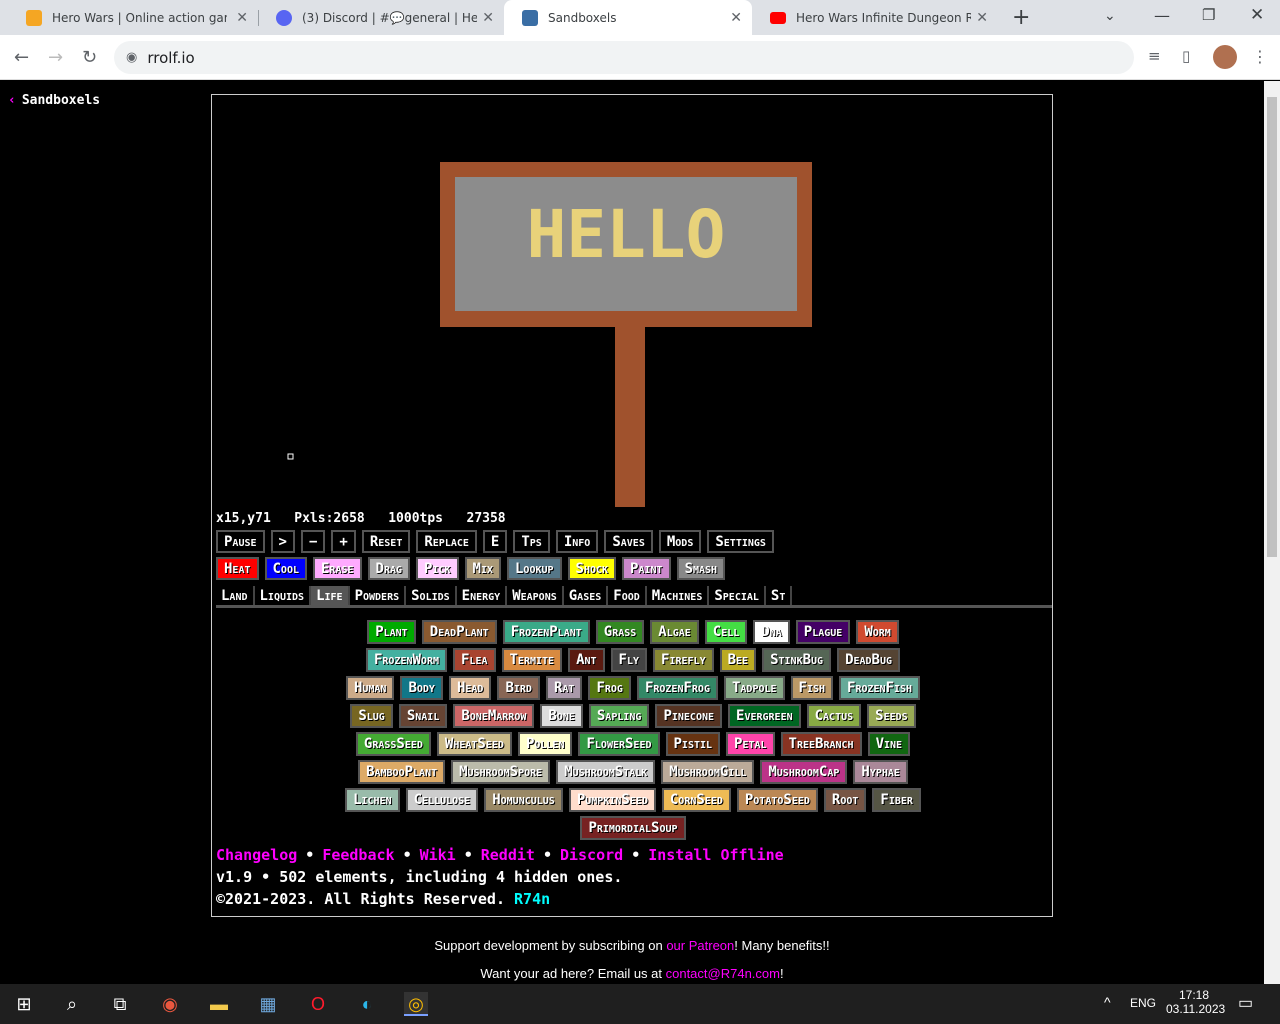  I want to click on category-tab-land: Land, so click(235, 595).